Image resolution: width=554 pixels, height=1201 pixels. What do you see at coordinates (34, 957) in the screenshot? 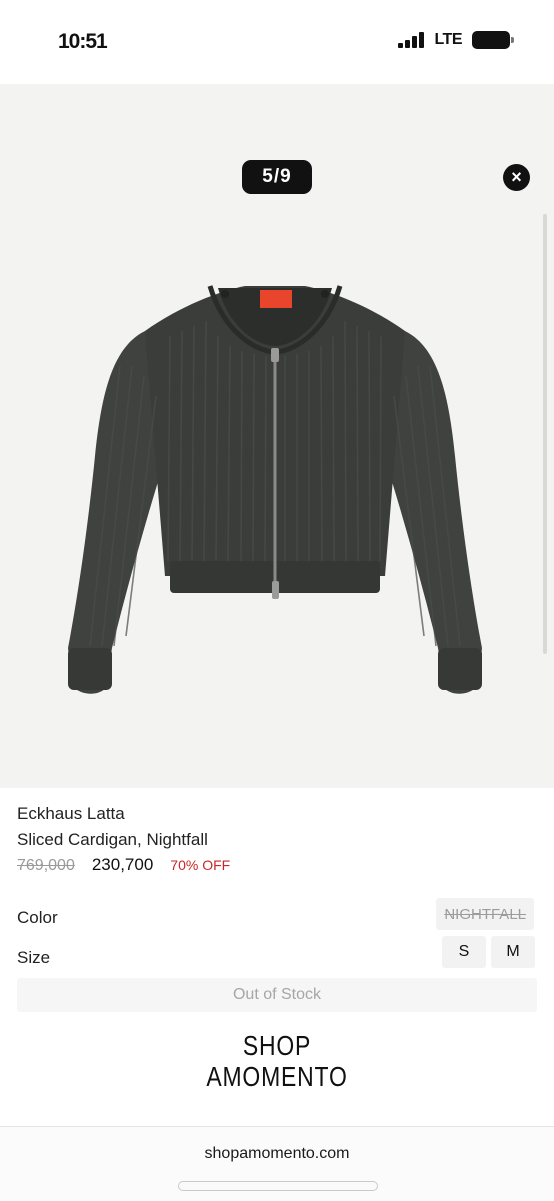
I see `size-label: Size` at bounding box center [34, 957].